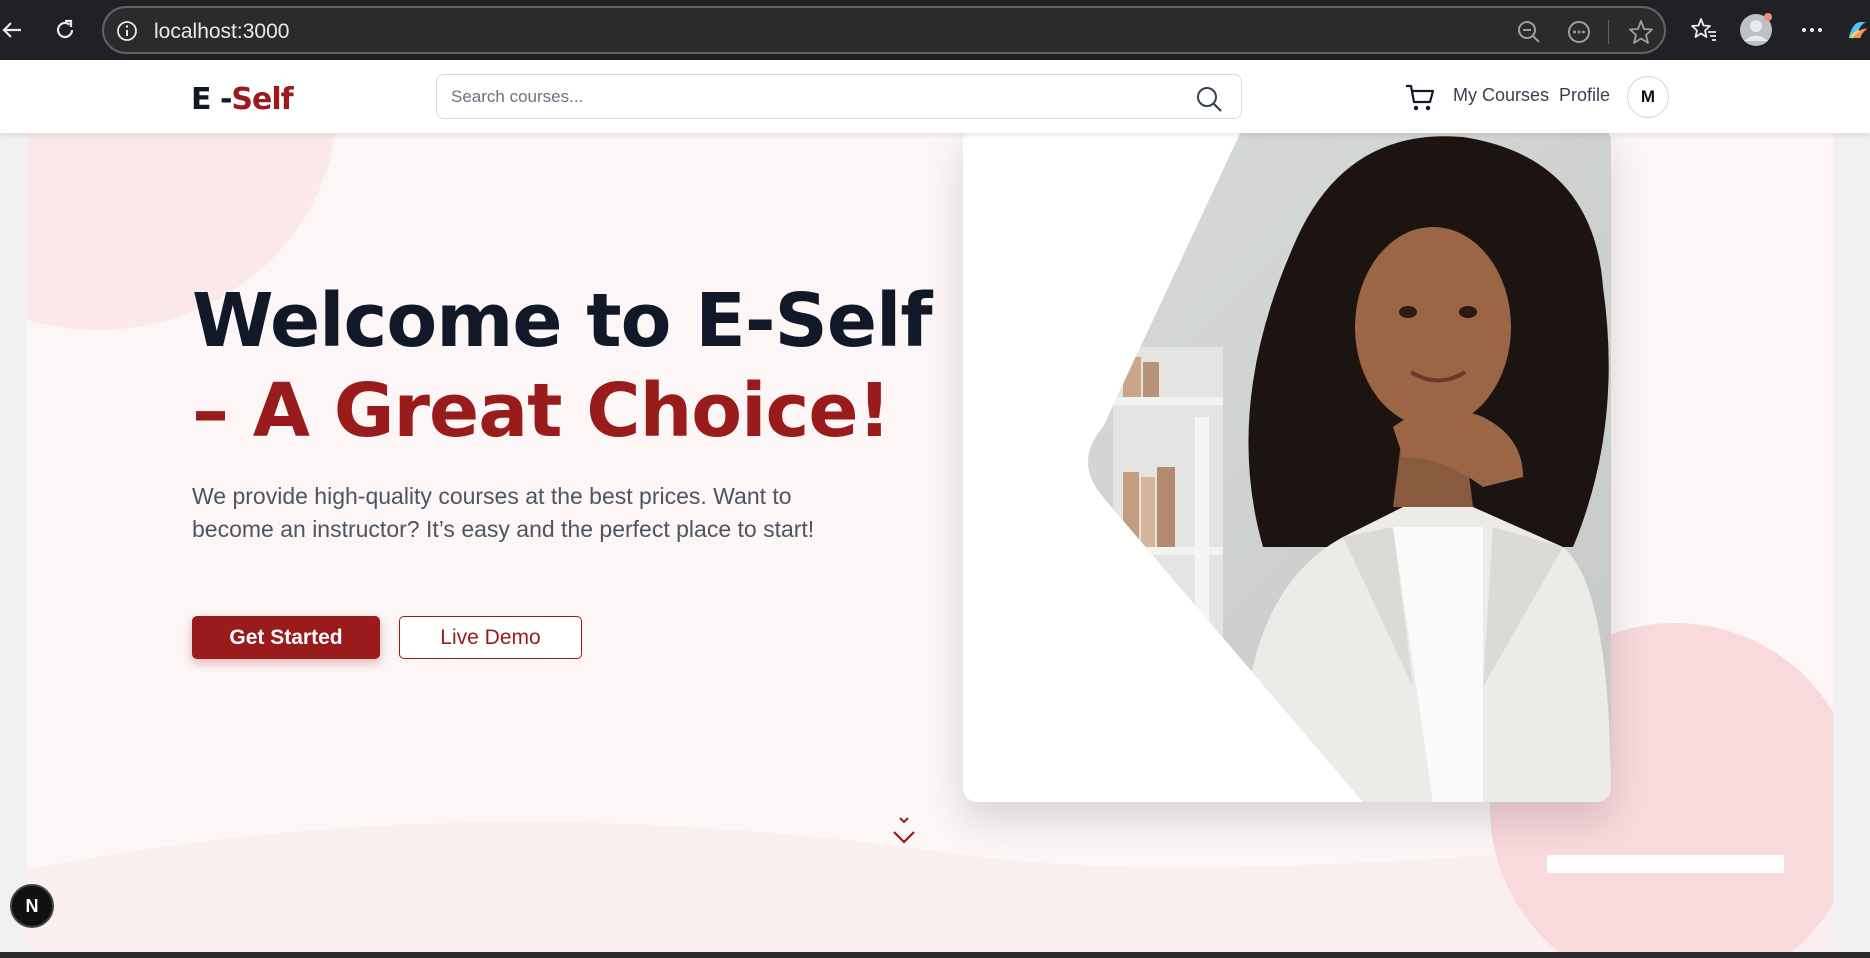  Describe the element at coordinates (935, 955) in the screenshot. I see `window-bottom-edge` at that location.